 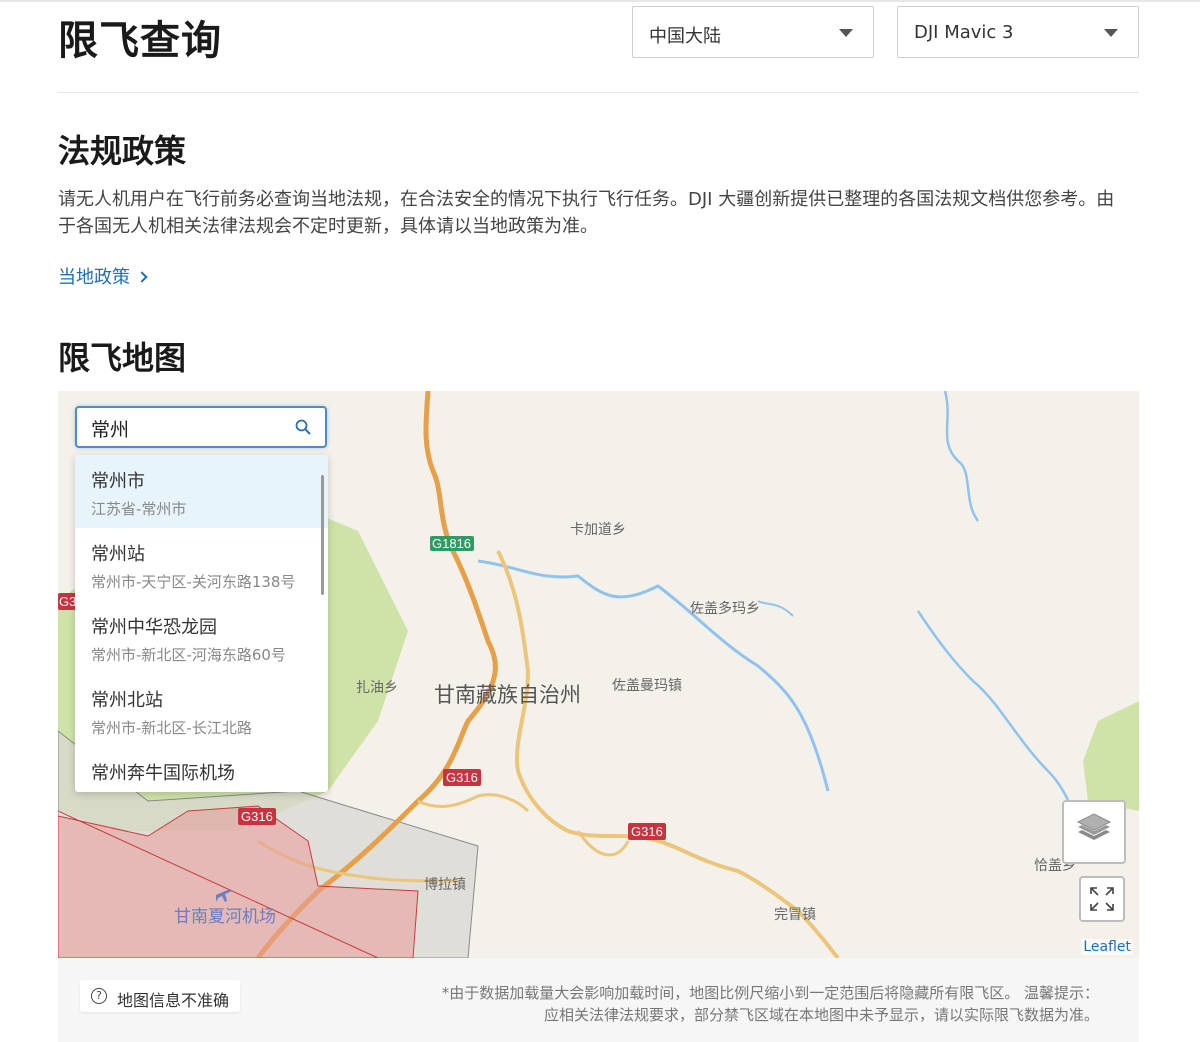 What do you see at coordinates (67, 601) in the screenshot?
I see `road-label-g3: G3` at bounding box center [67, 601].